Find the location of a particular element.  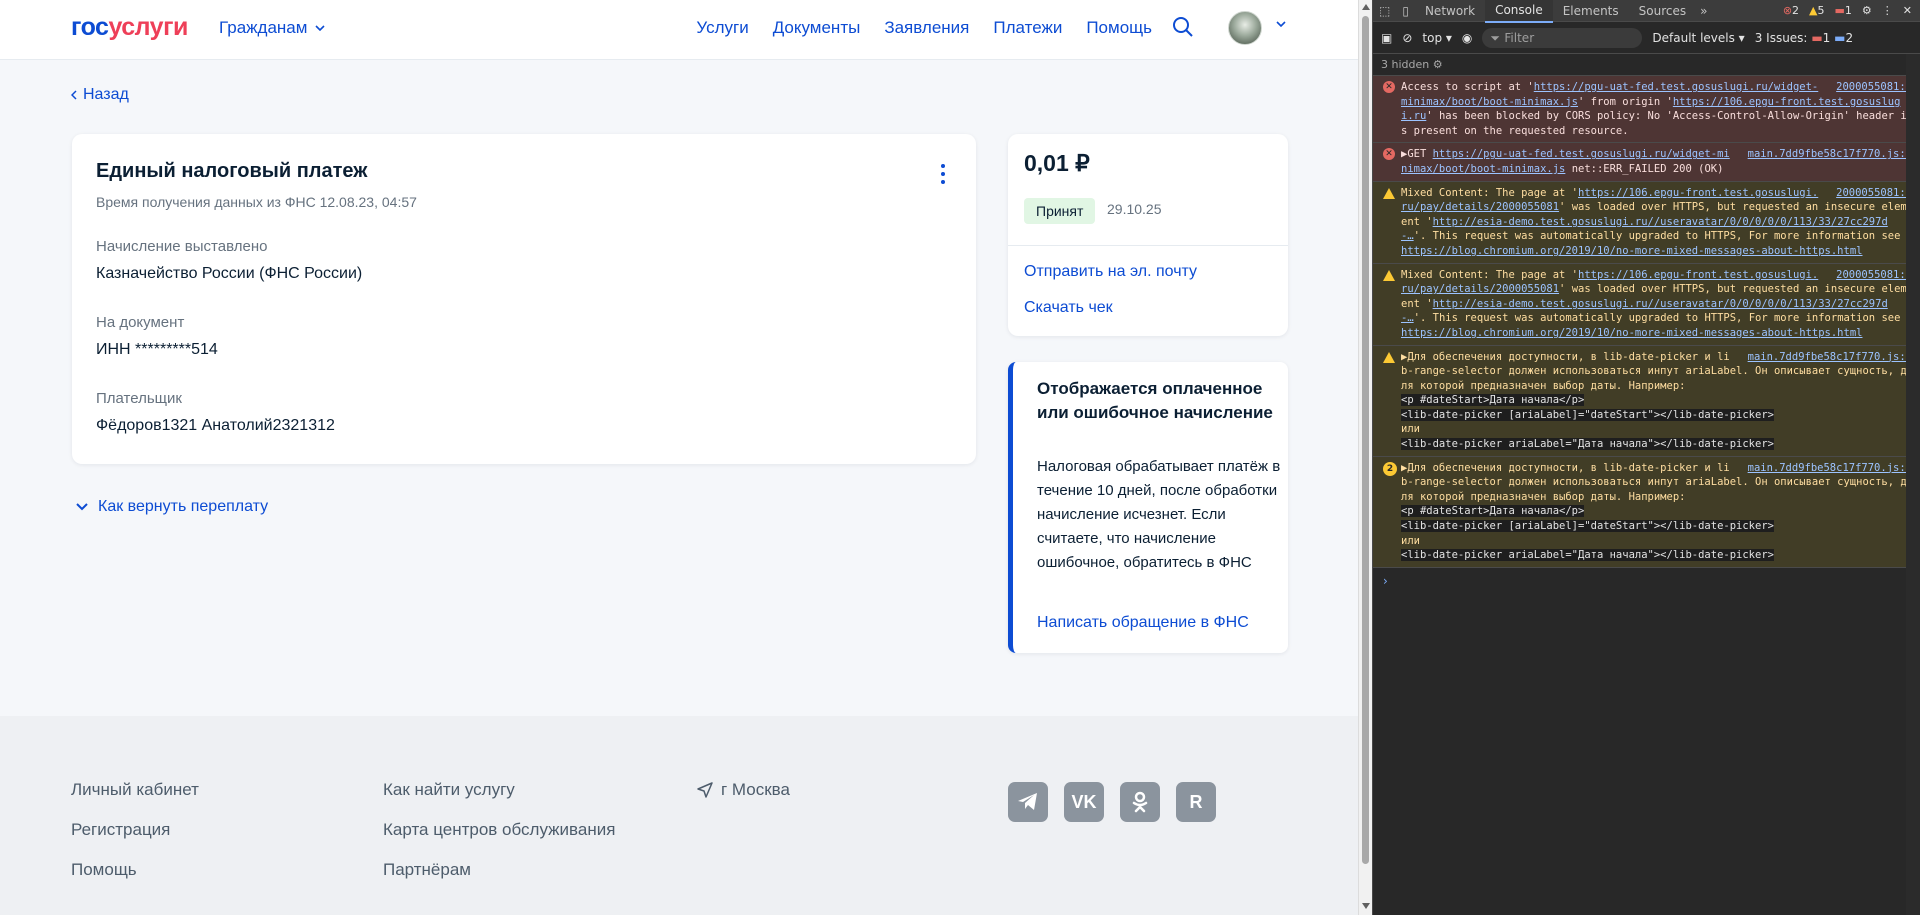

status-badge: Принят is located at coordinates (1060, 211).